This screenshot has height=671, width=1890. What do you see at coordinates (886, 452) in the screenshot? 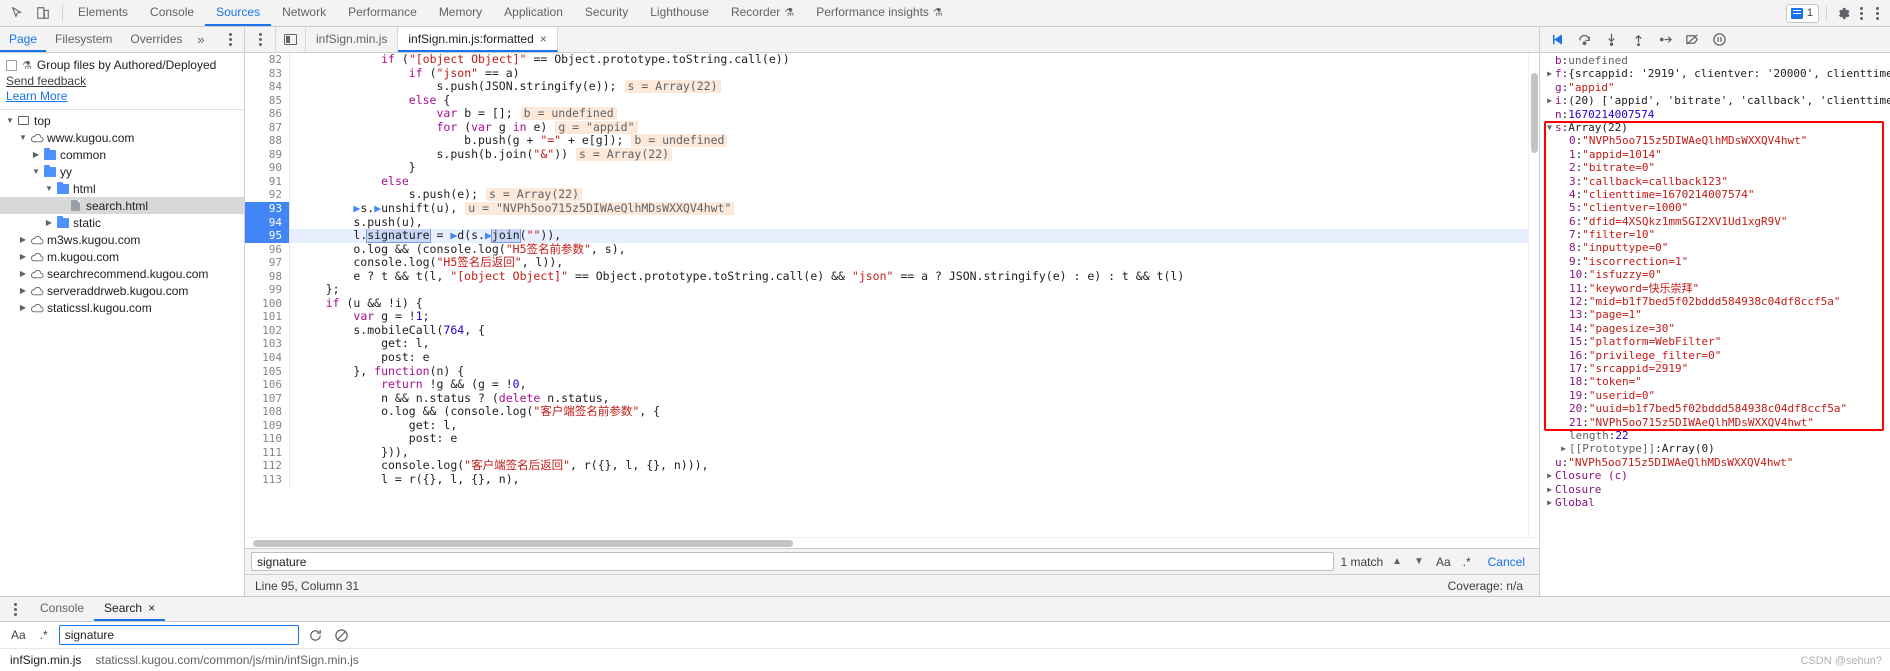
I see `code-line: 111 })),` at bounding box center [886, 452].